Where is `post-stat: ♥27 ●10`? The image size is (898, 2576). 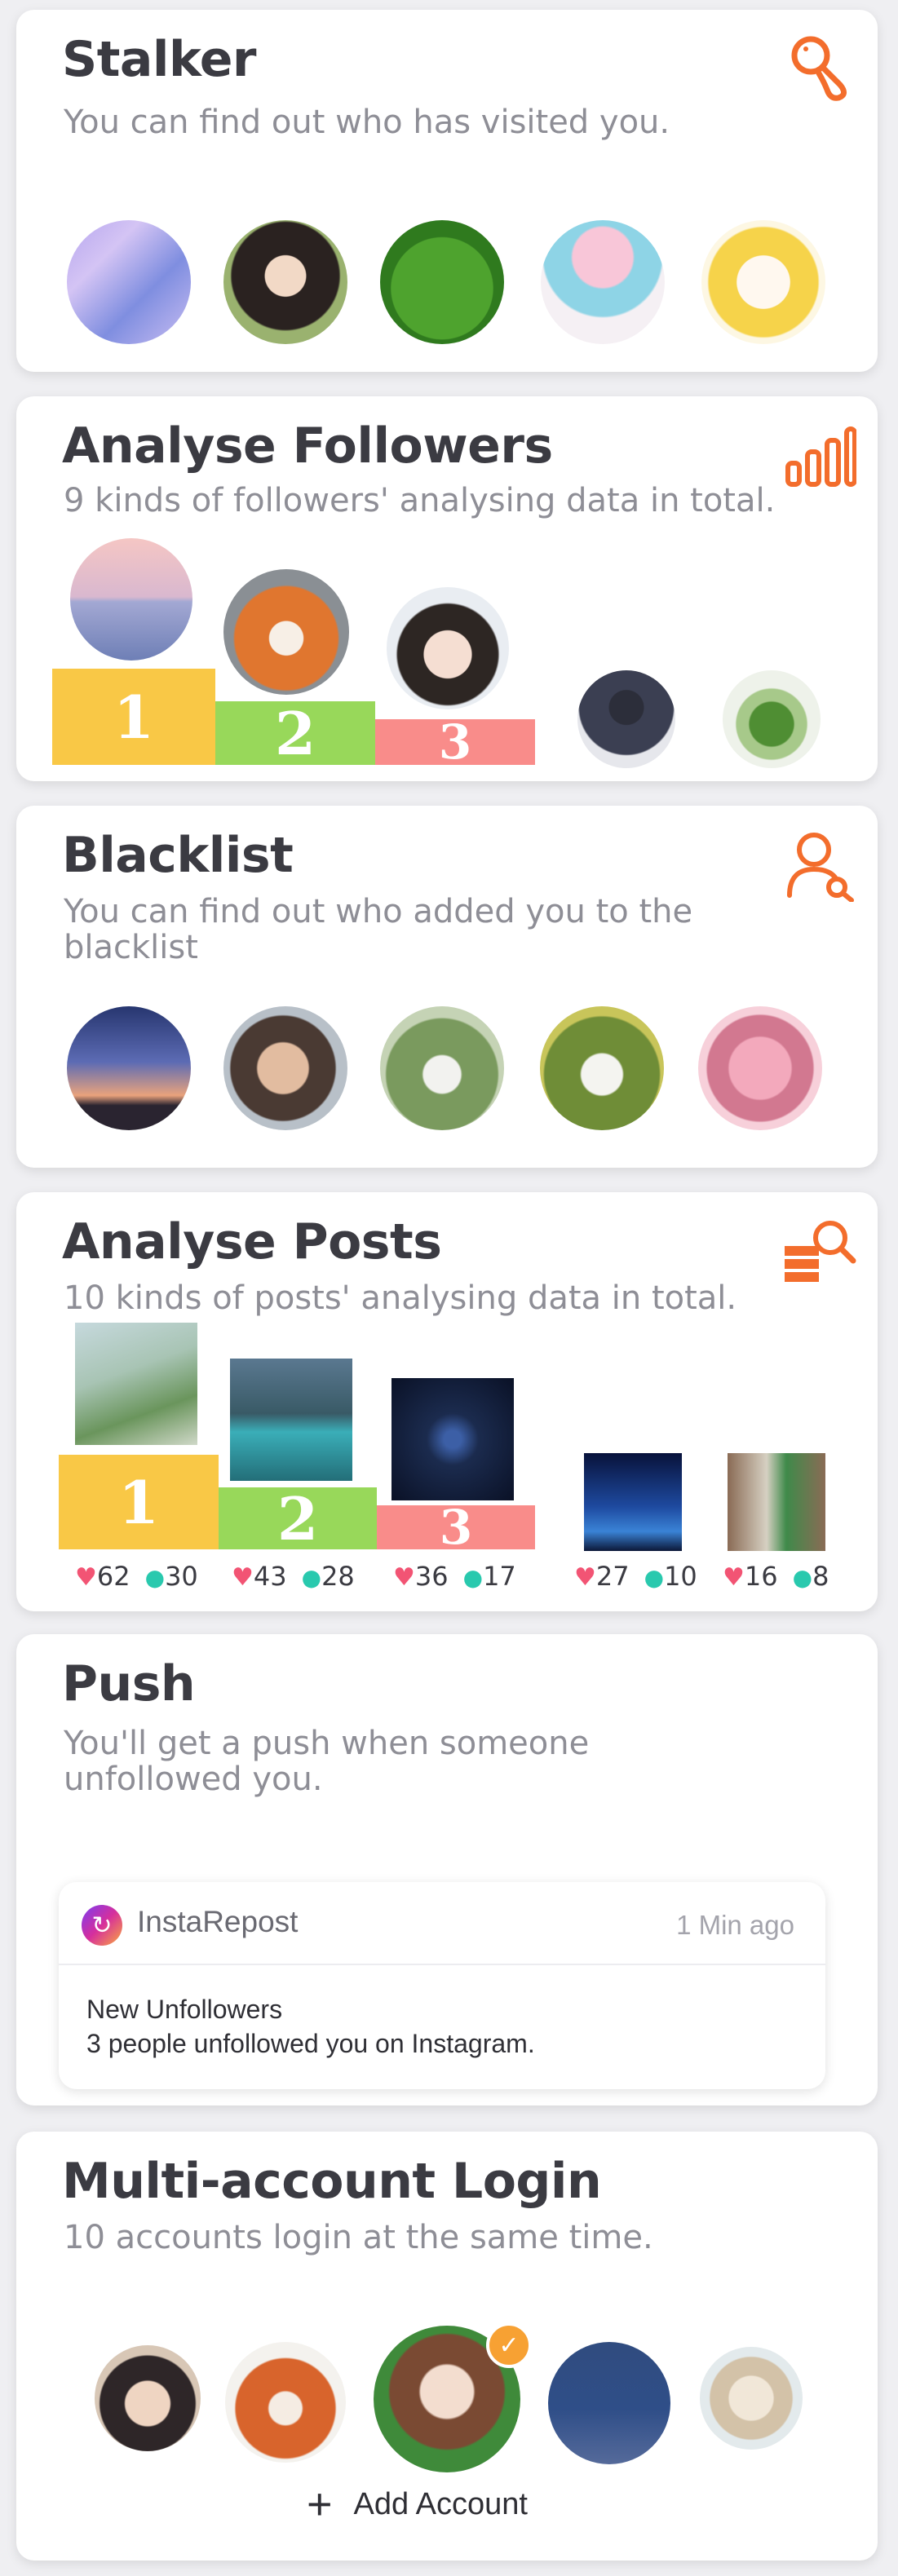 post-stat: ♥27 ●10 is located at coordinates (635, 1576).